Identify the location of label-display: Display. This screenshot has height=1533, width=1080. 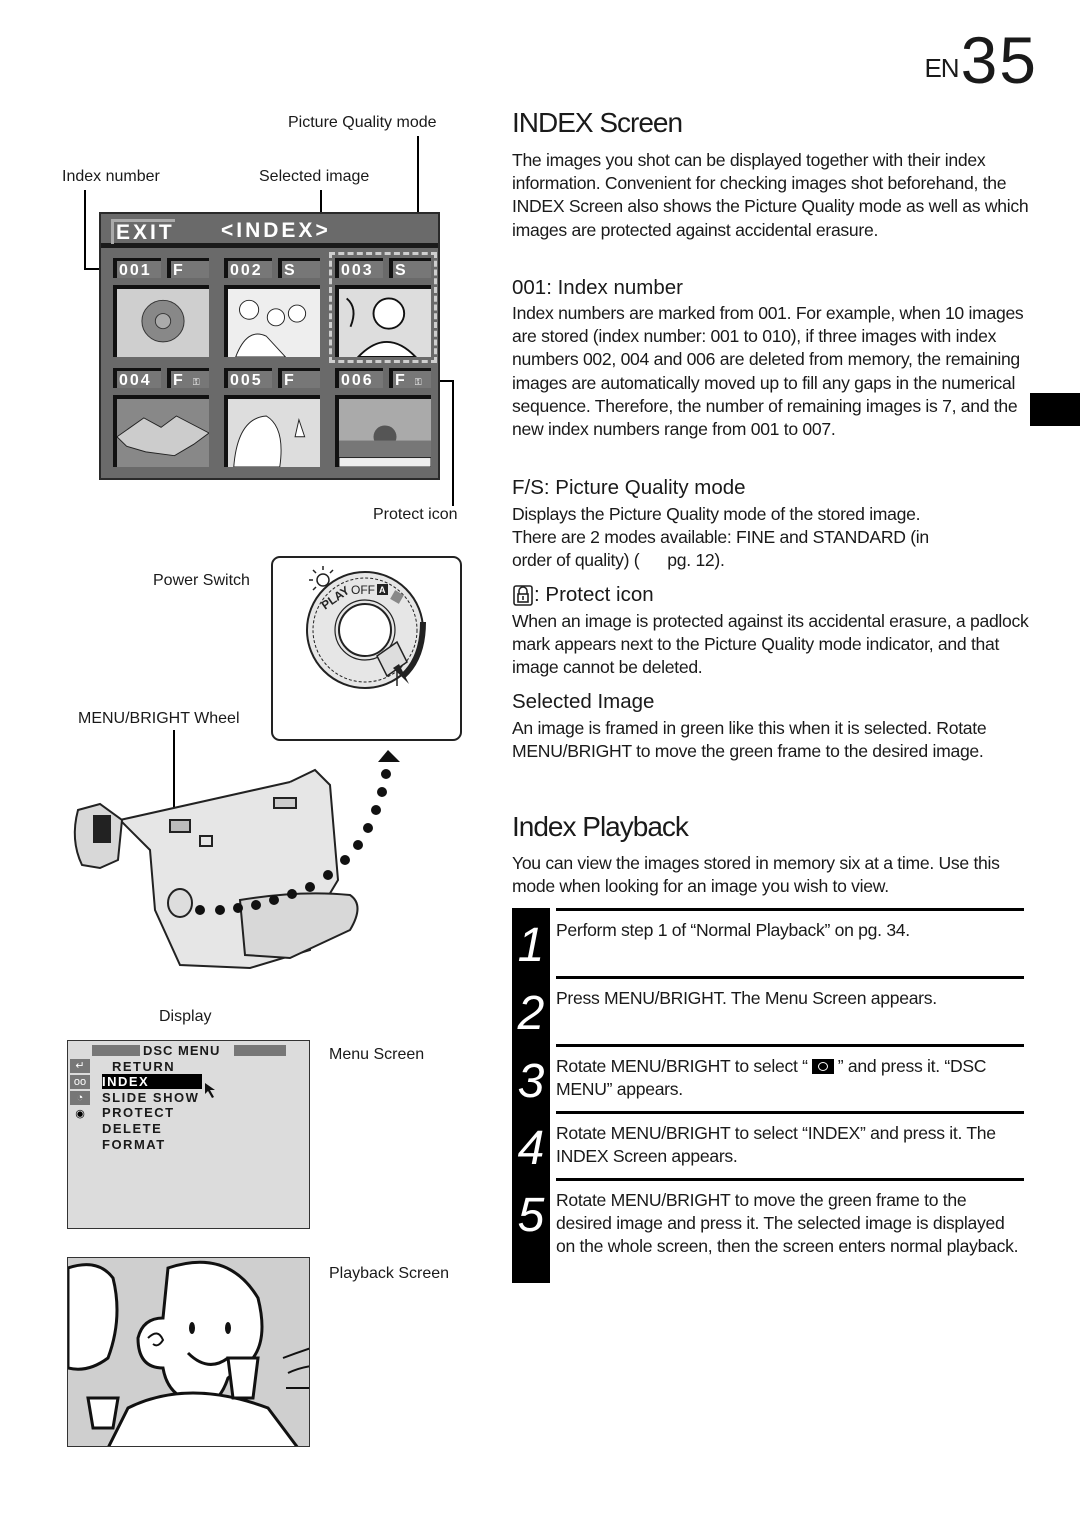
(185, 1016).